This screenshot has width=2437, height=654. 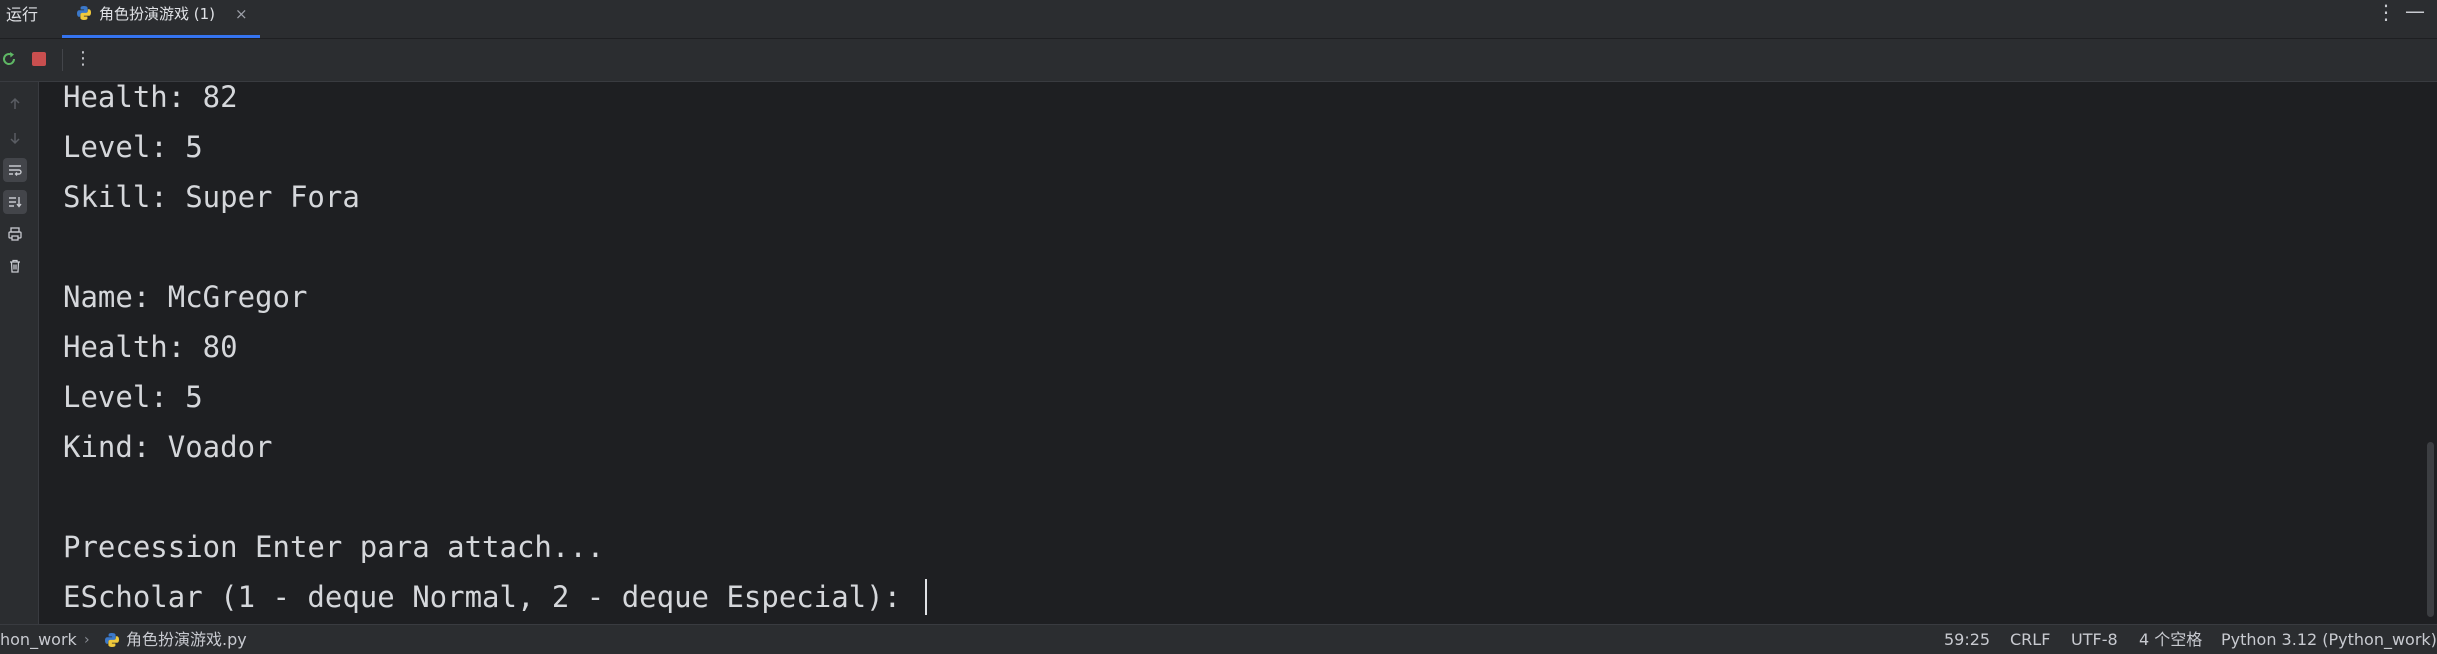 I want to click on more-options-icon: ⋮, so click(x=2386, y=12).